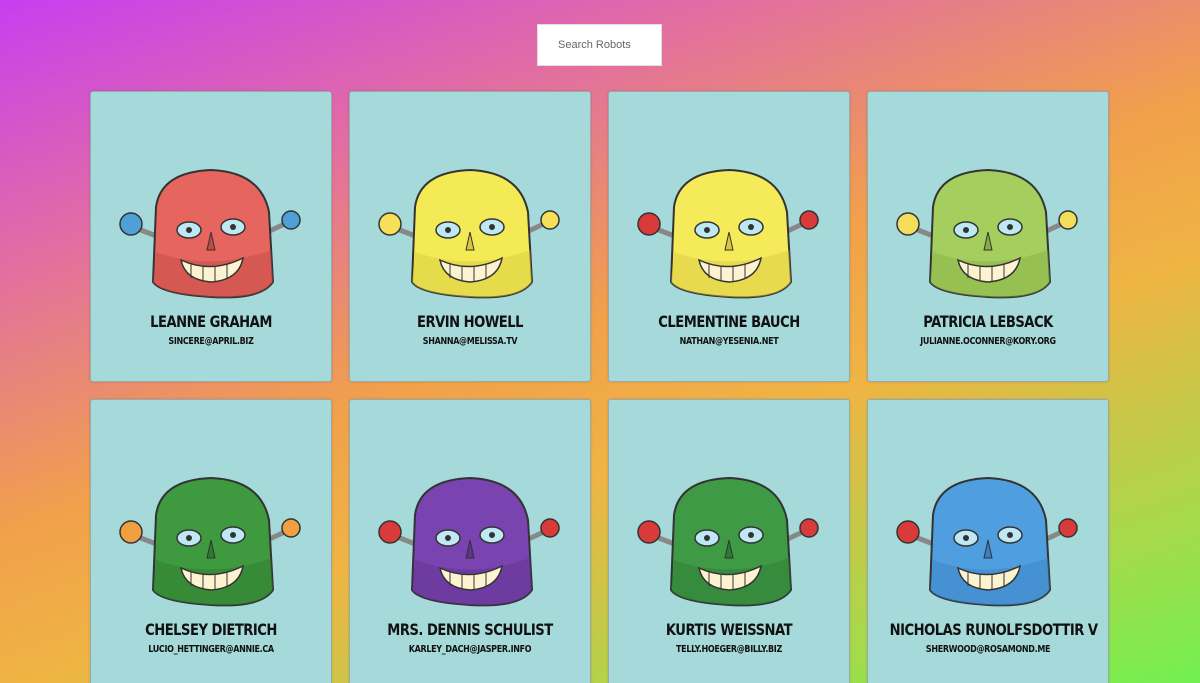 The height and width of the screenshot is (683, 1200). I want to click on robot-email: TELLY.HOEGER@BILLY.BIZ, so click(729, 649).